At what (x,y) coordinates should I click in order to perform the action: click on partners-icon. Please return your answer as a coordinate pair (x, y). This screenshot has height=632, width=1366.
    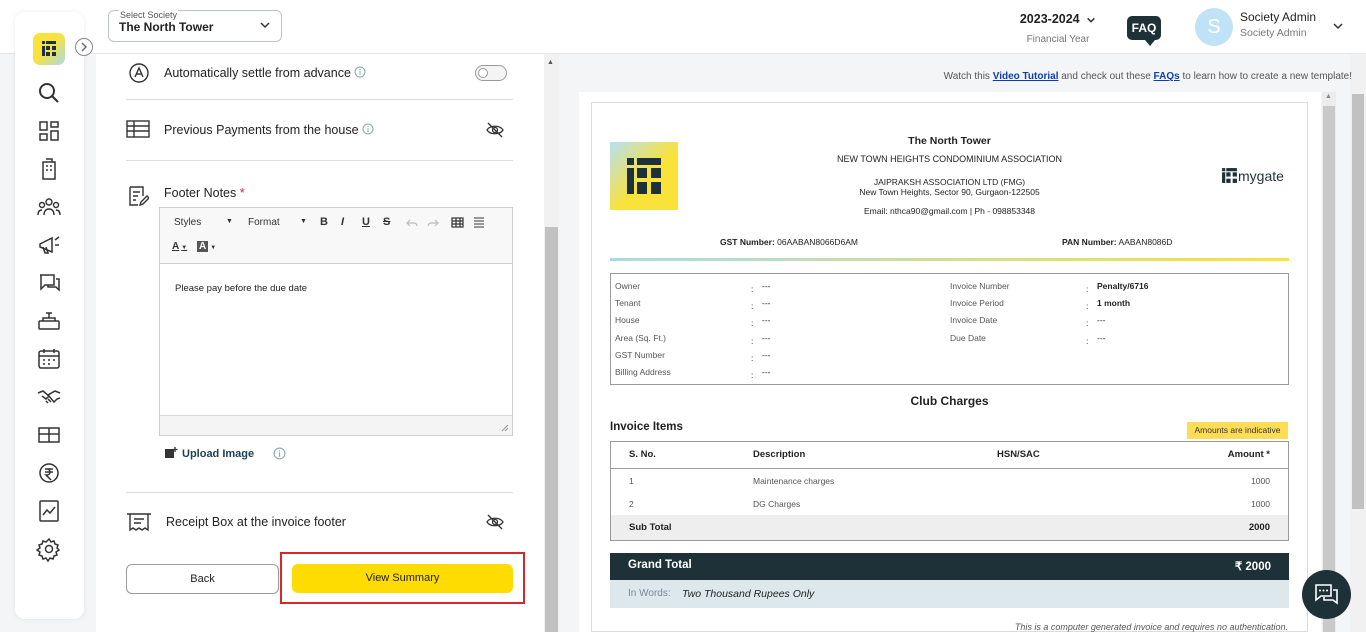
    Looking at the image, I should click on (49, 397).